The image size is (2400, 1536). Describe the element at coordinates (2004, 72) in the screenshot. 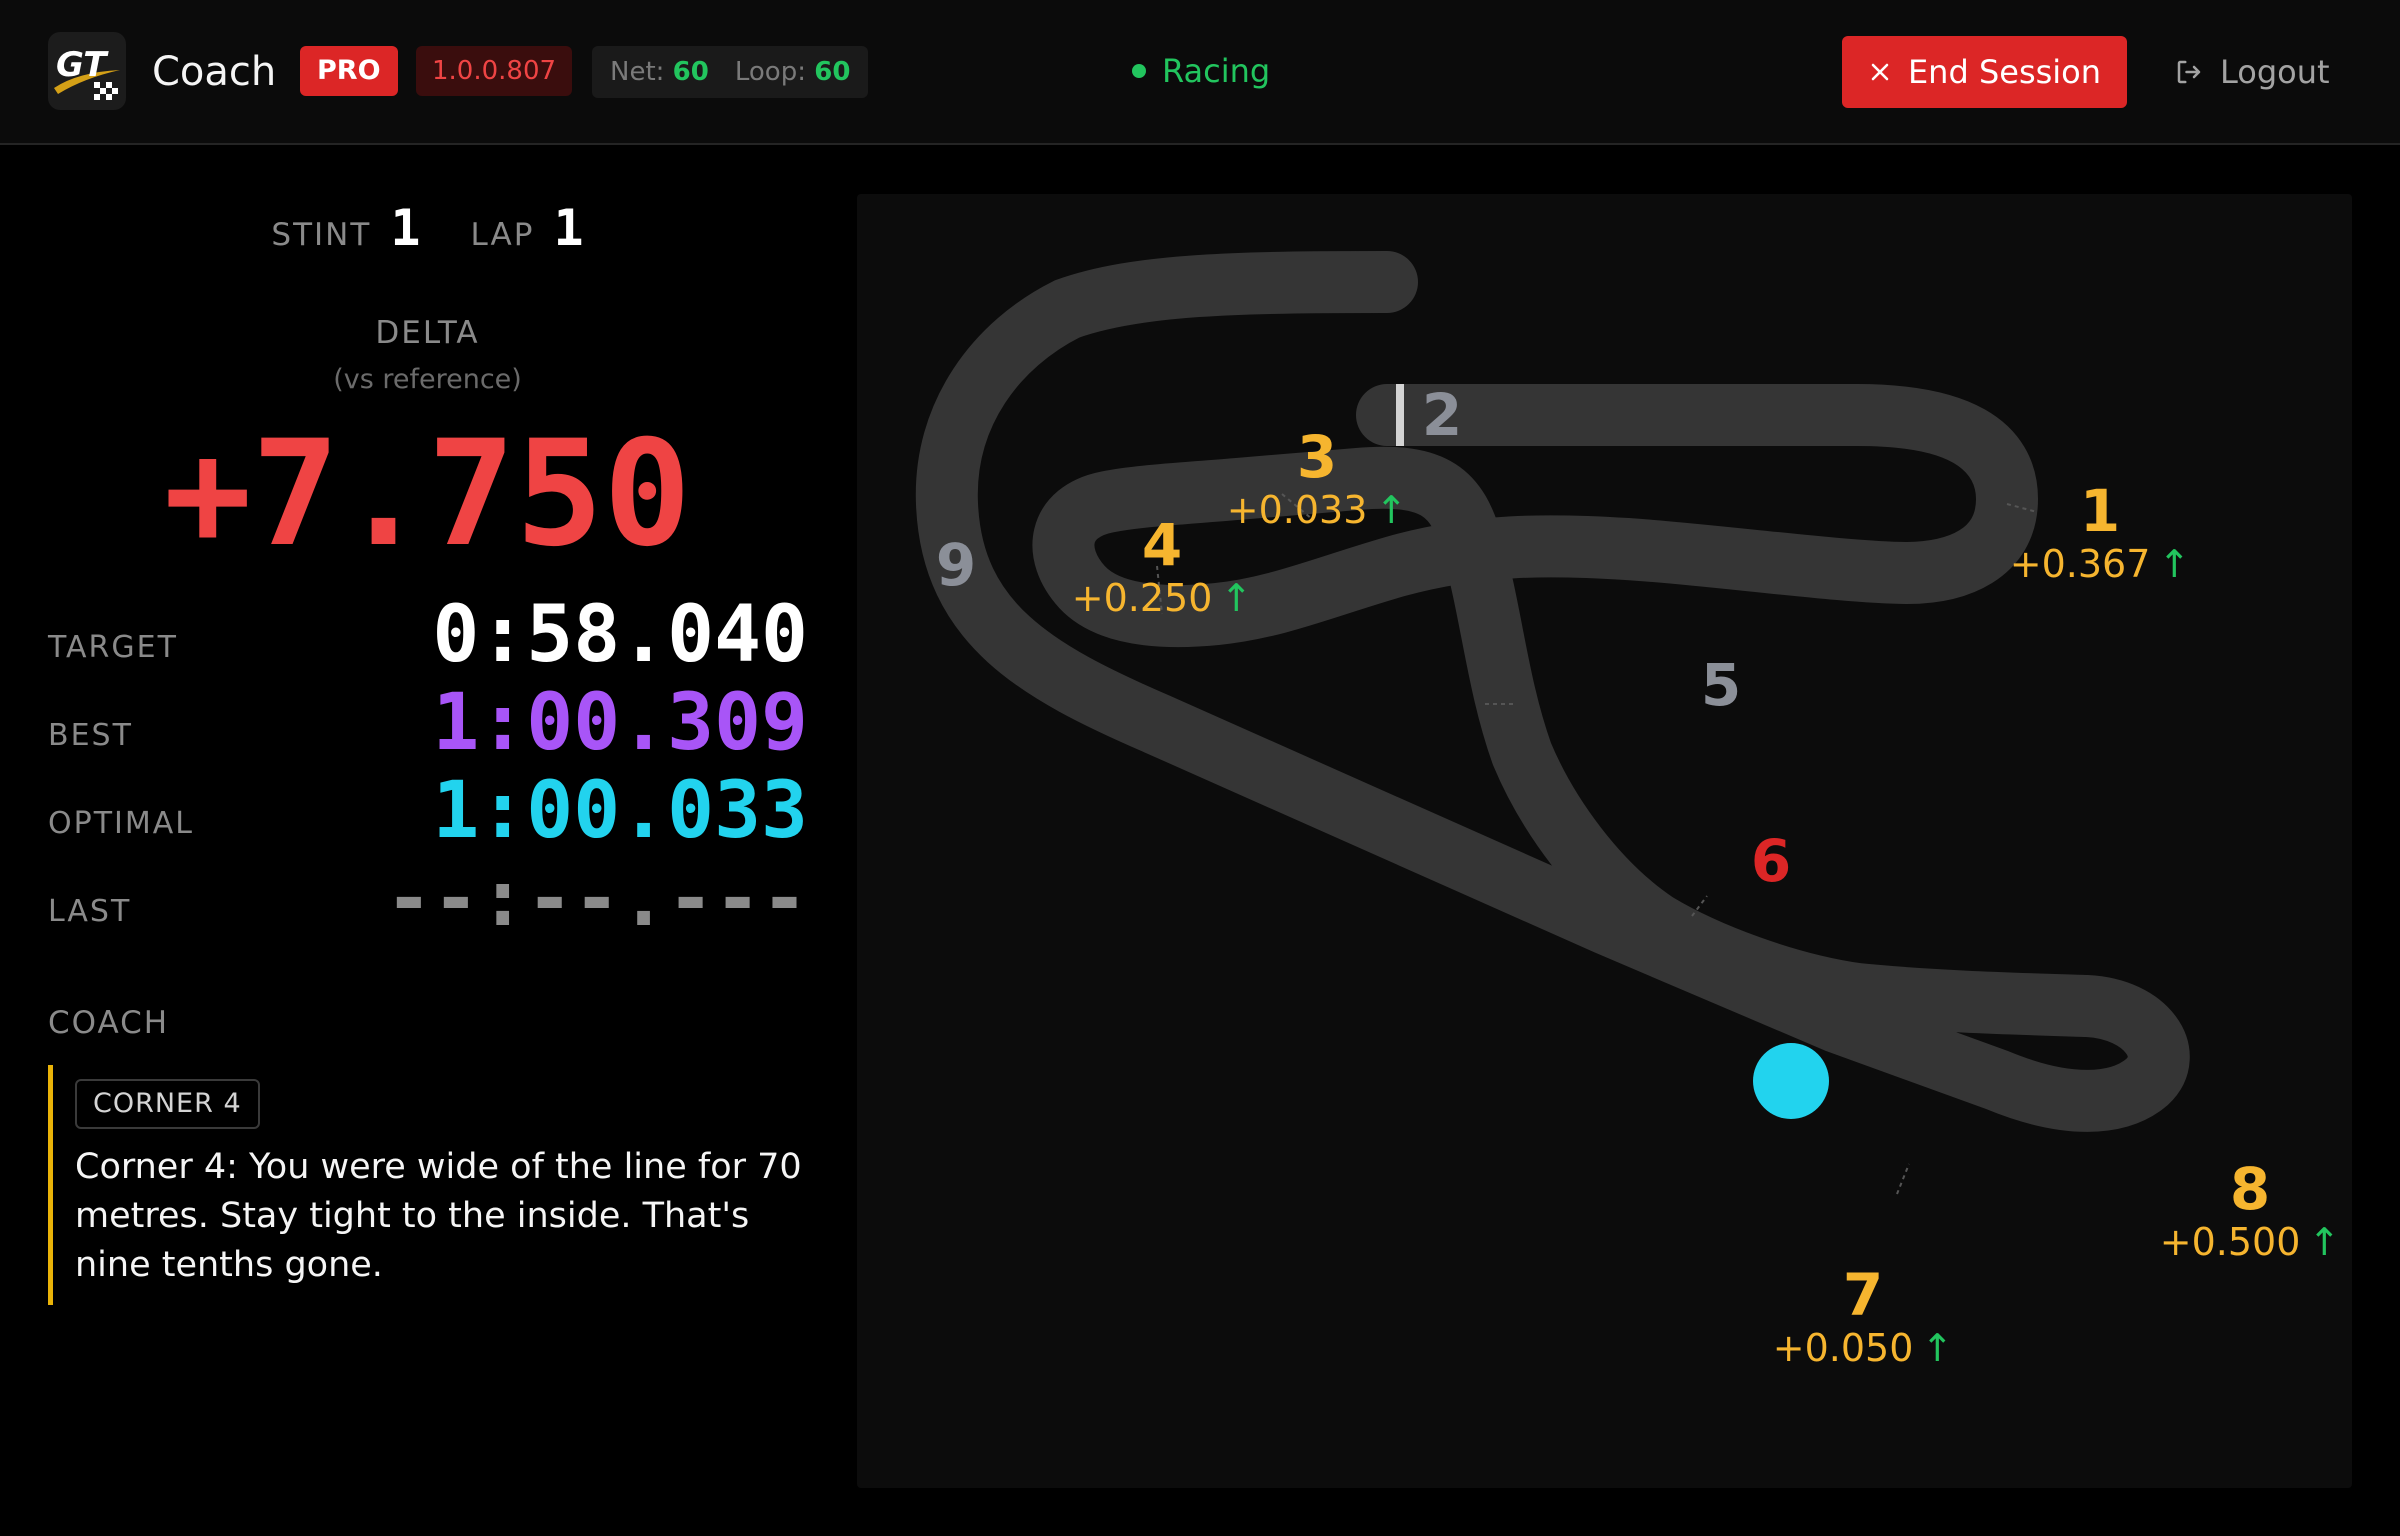

I see `end-session-label: End Session` at that location.